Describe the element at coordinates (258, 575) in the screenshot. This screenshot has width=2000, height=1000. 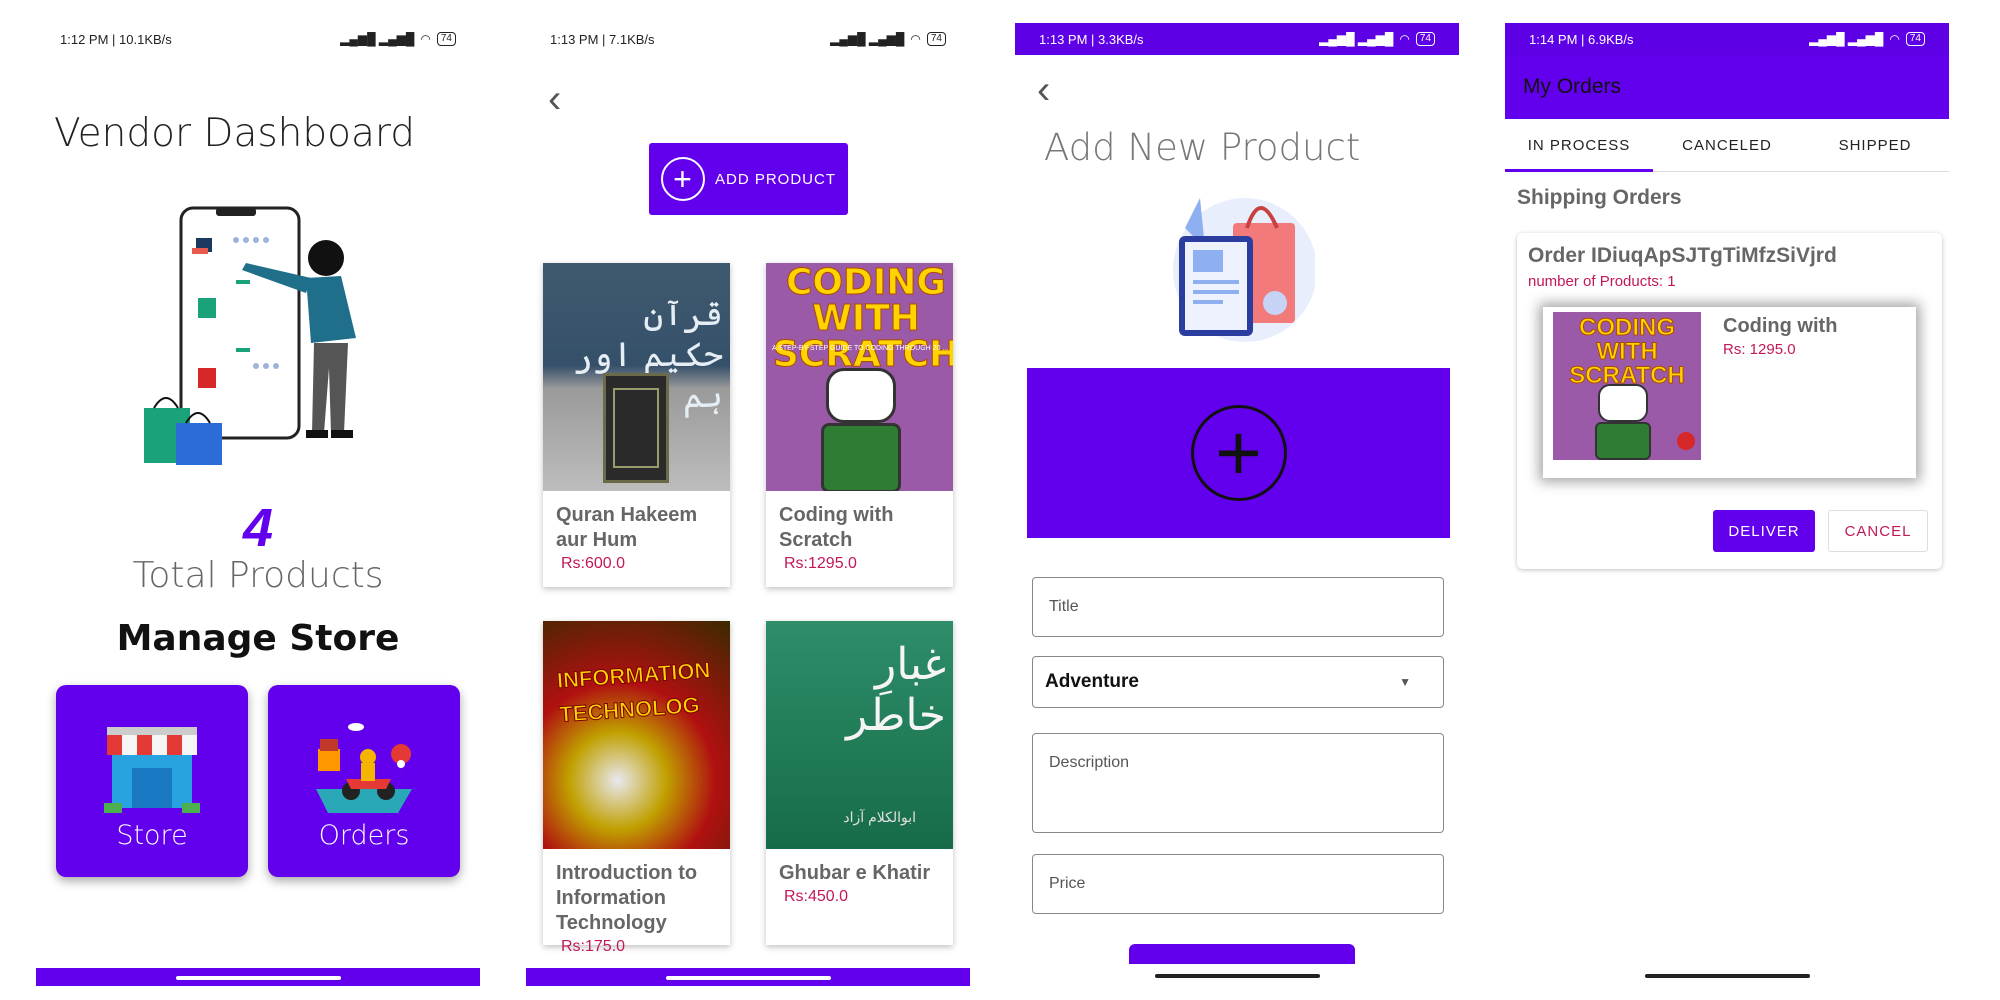
I see `total-products-label: Total Products` at that location.